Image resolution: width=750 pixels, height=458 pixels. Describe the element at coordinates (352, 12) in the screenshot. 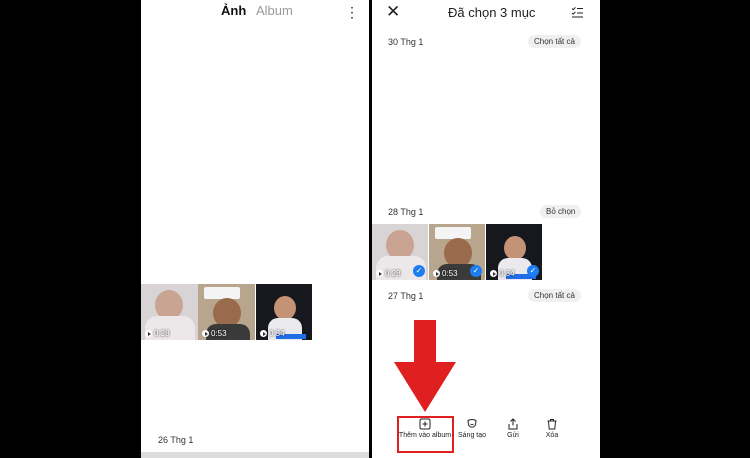

I see `more-options-icon: ⋮` at that location.